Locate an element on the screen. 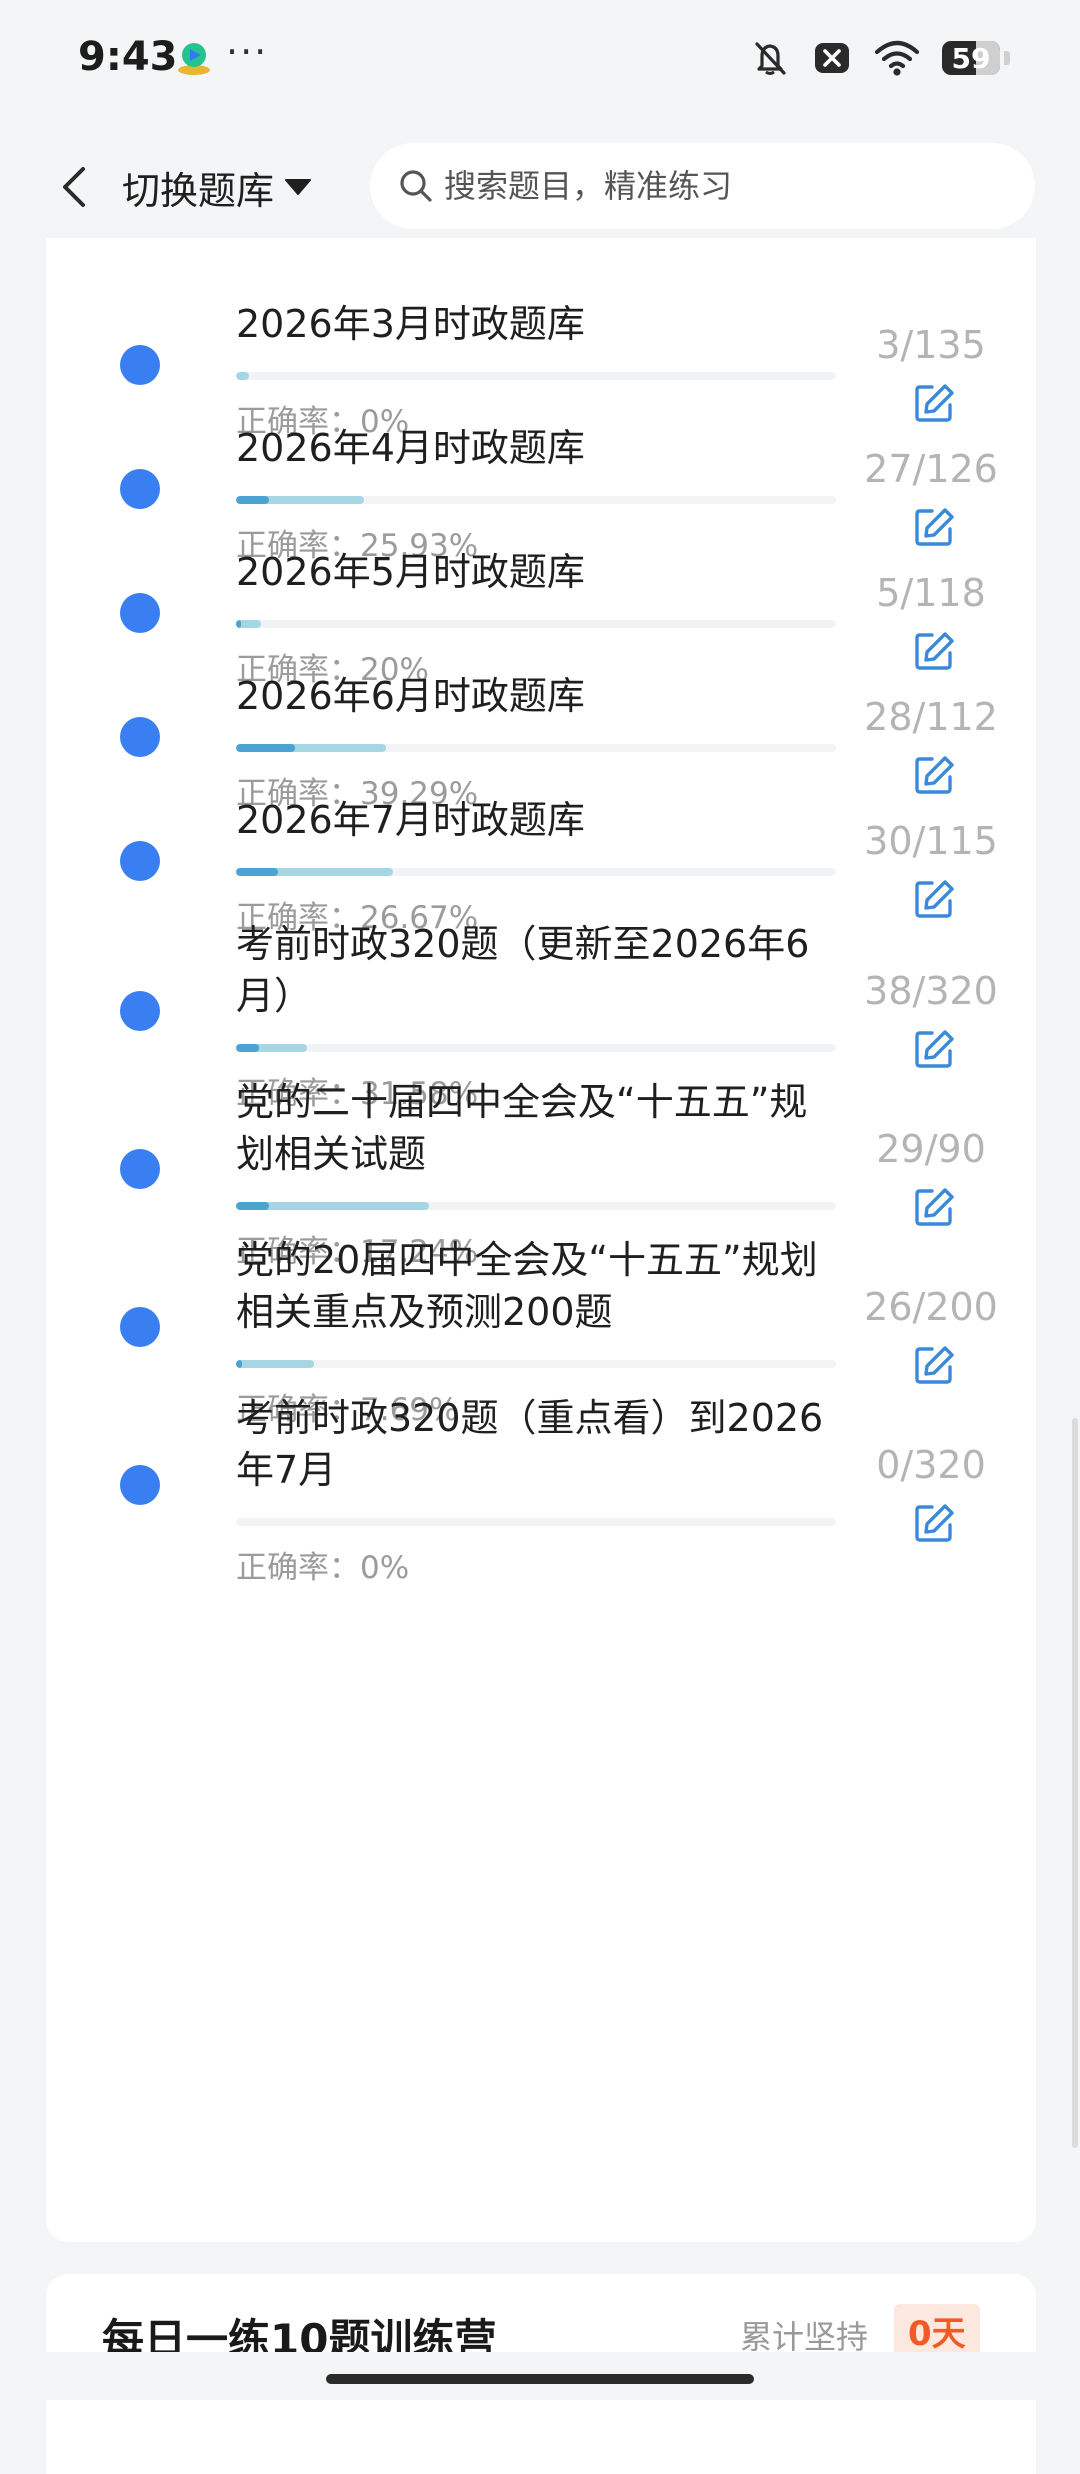 The width and height of the screenshot is (1080, 2474). search-icon is located at coordinates (416, 186).